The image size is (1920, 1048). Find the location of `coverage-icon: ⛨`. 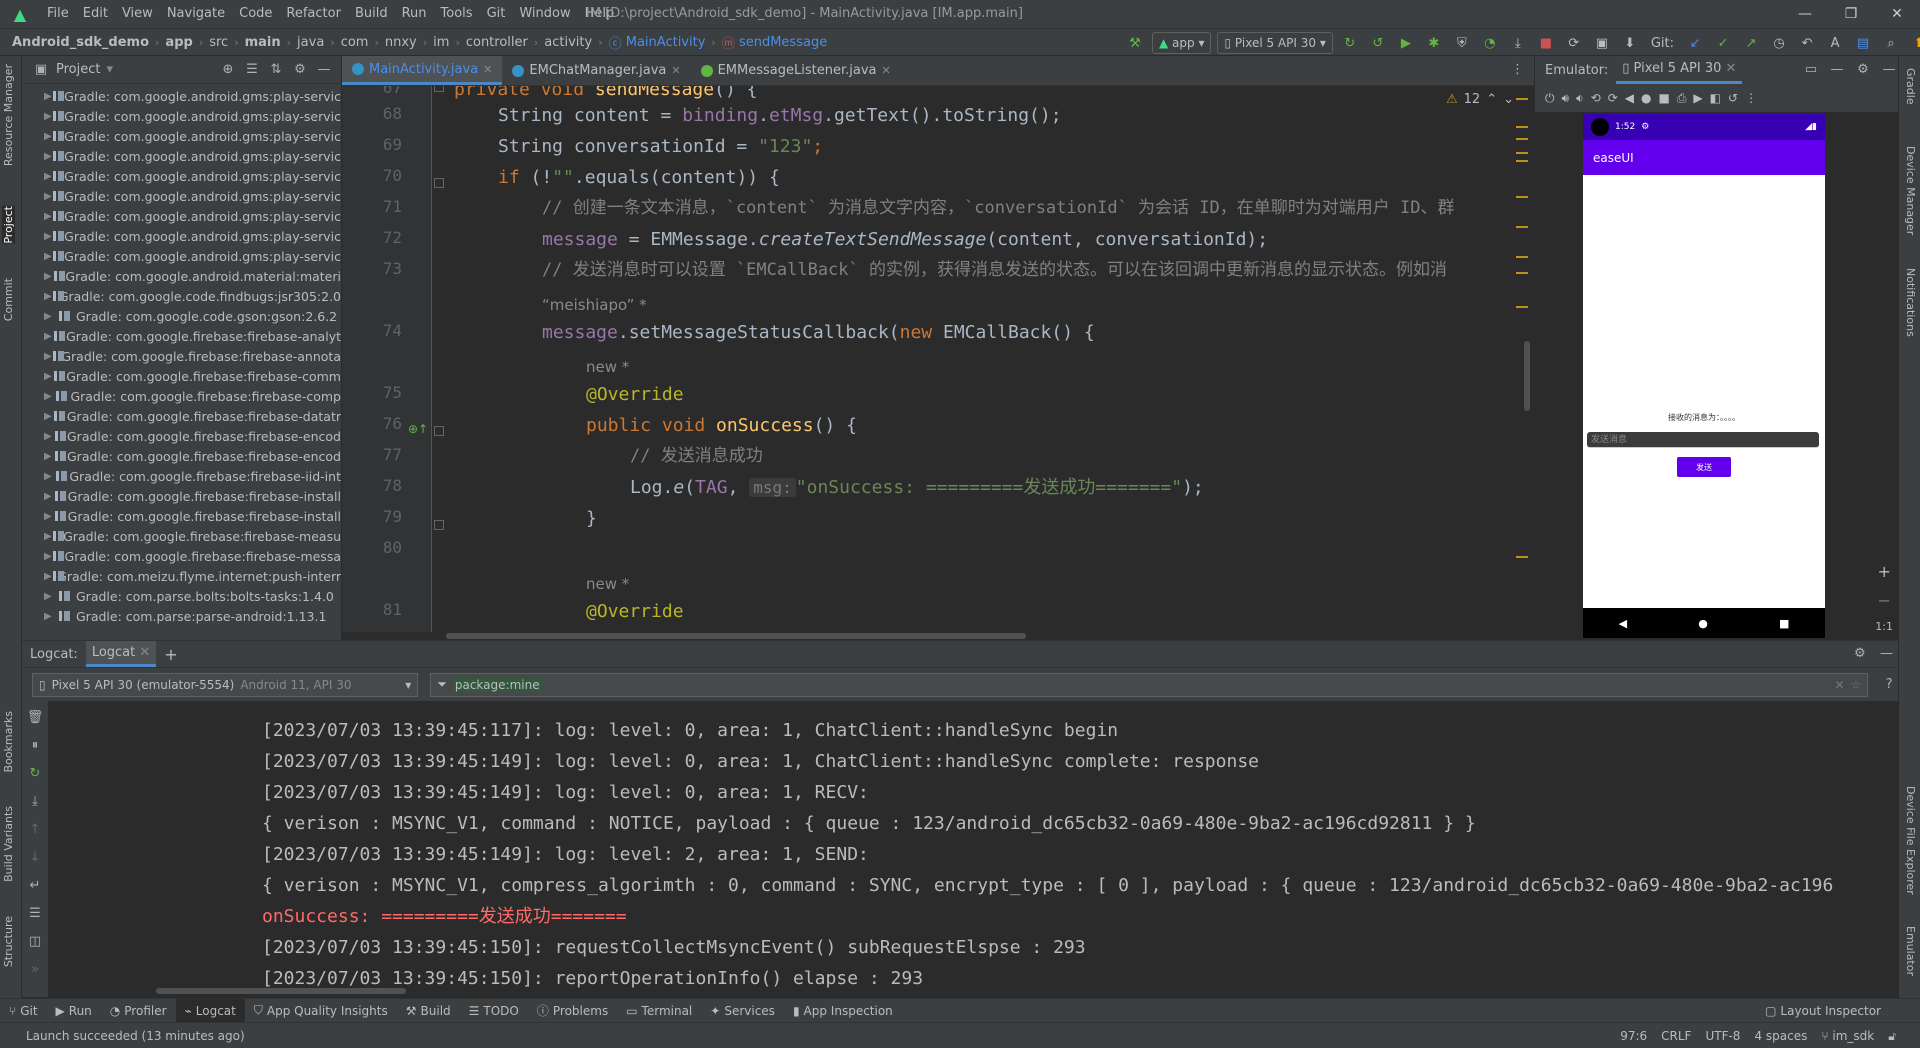

coverage-icon: ⛨ is located at coordinates (1462, 43).